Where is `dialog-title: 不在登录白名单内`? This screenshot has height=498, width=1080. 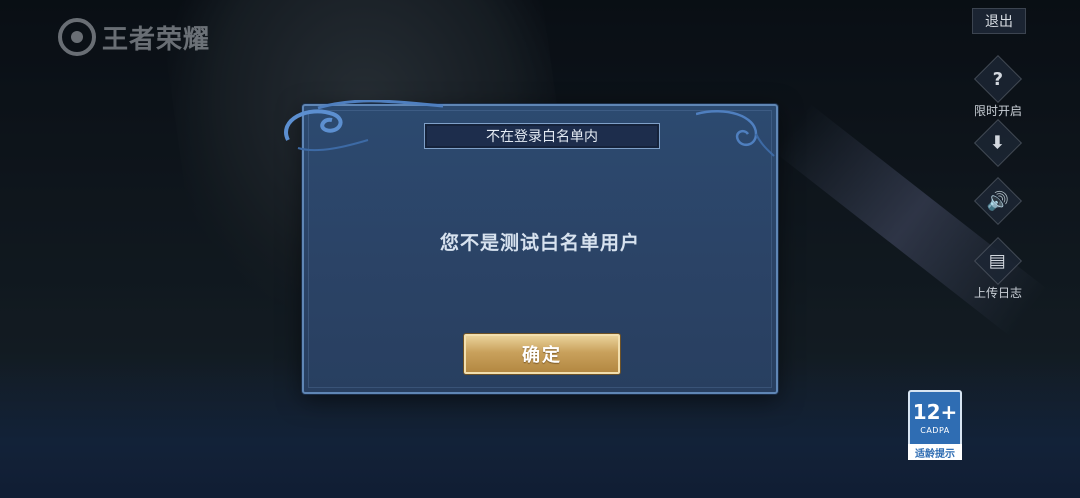 dialog-title: 不在登录白名单内 is located at coordinates (542, 136).